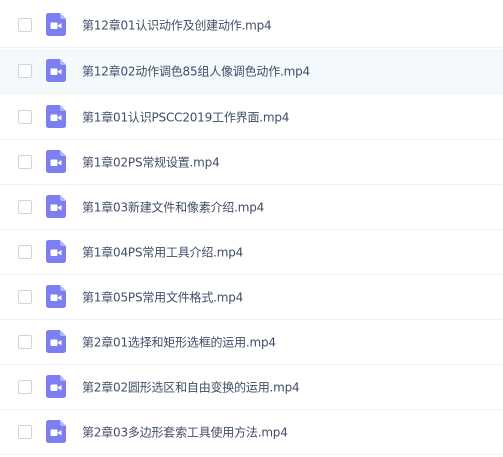 The image size is (503, 457). I want to click on file-row: 第12章01认识动作及创建动作.mp4, so click(251, 25).